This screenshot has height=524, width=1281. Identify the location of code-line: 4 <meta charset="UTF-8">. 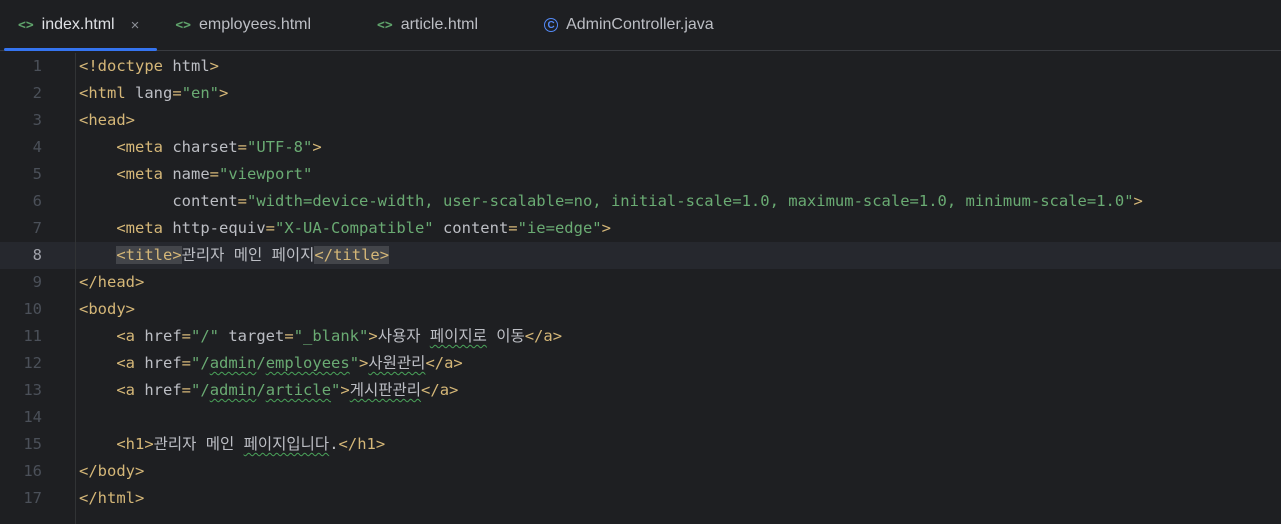
(640, 147).